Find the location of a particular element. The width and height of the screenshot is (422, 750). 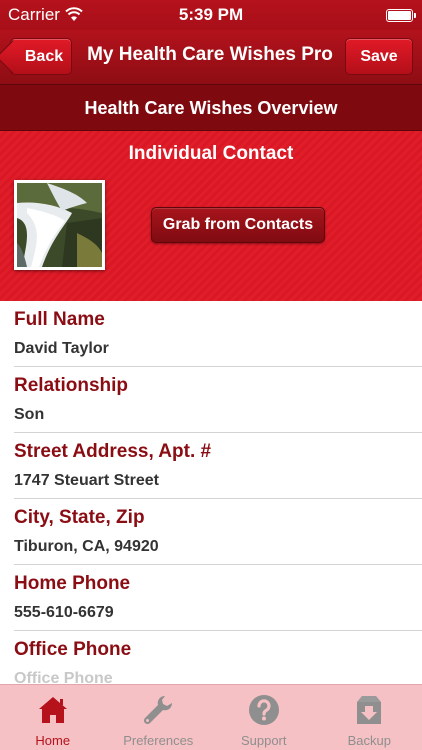

contact-photo is located at coordinates (59, 225).